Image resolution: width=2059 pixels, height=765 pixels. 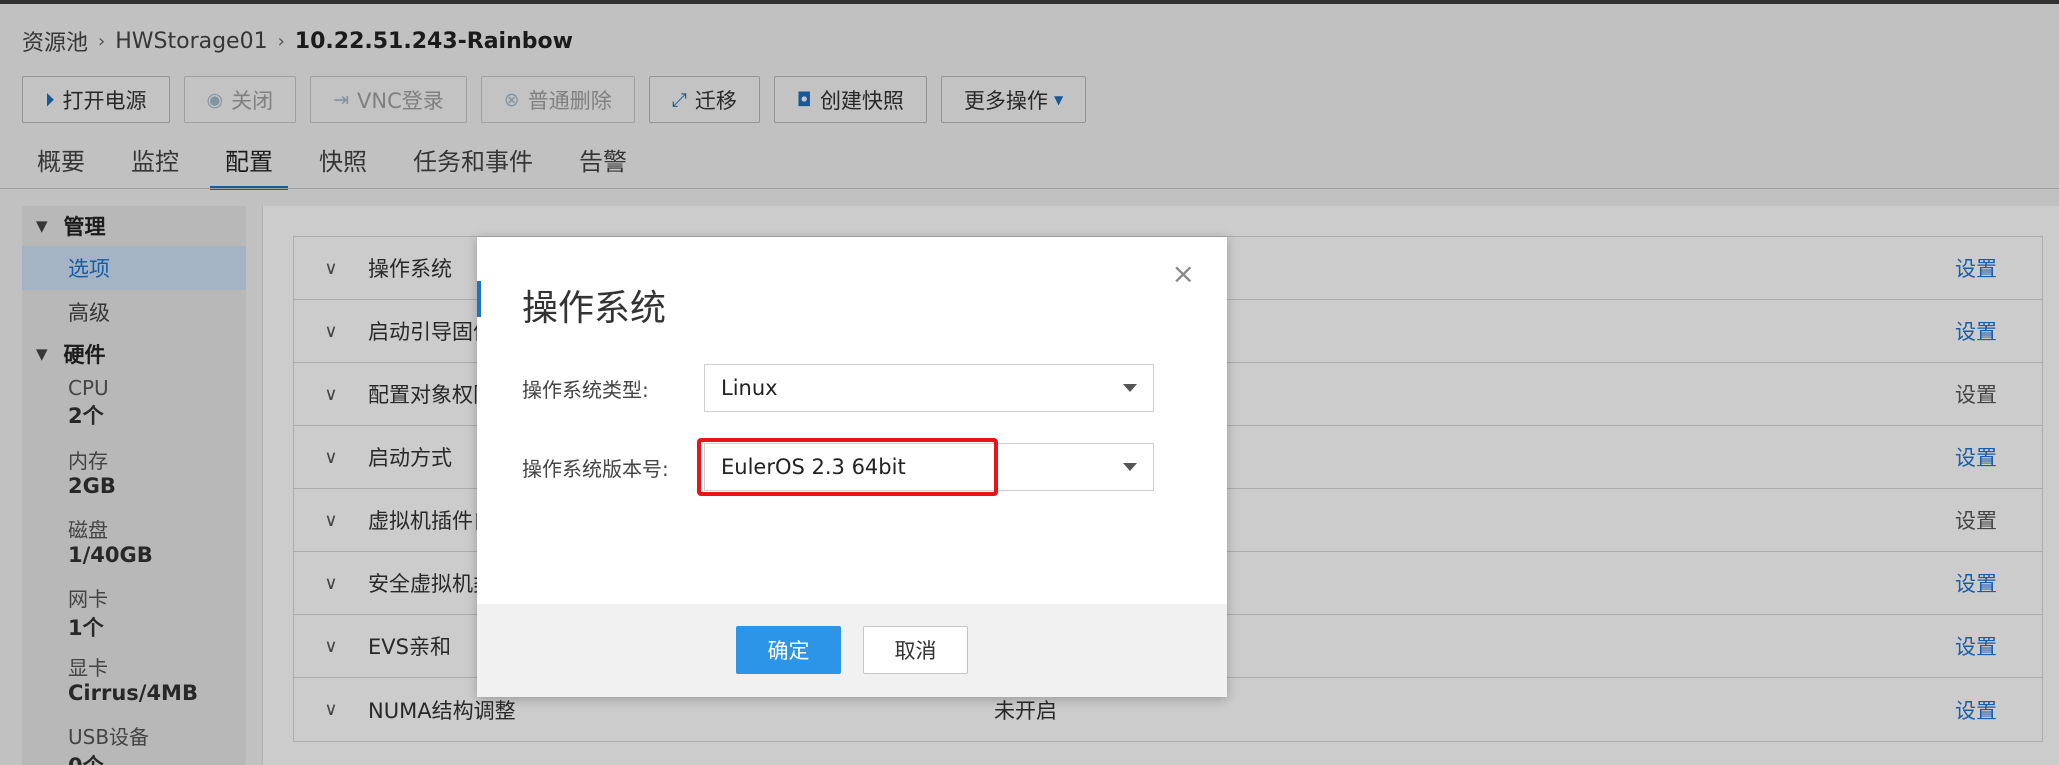 What do you see at coordinates (479, 299) in the screenshot?
I see `title-accent-bar` at bounding box center [479, 299].